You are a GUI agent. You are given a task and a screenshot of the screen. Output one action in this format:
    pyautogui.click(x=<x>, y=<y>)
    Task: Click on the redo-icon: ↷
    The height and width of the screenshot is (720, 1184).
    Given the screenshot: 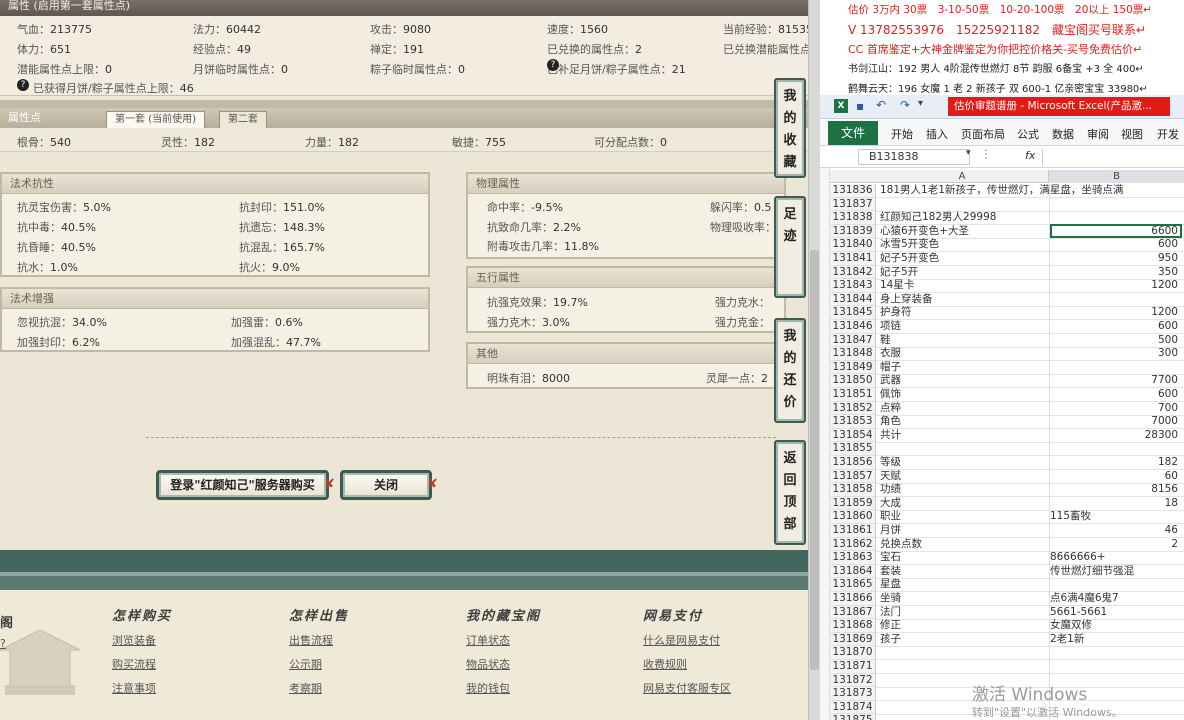 What is the action you would take?
    pyautogui.click(x=905, y=105)
    